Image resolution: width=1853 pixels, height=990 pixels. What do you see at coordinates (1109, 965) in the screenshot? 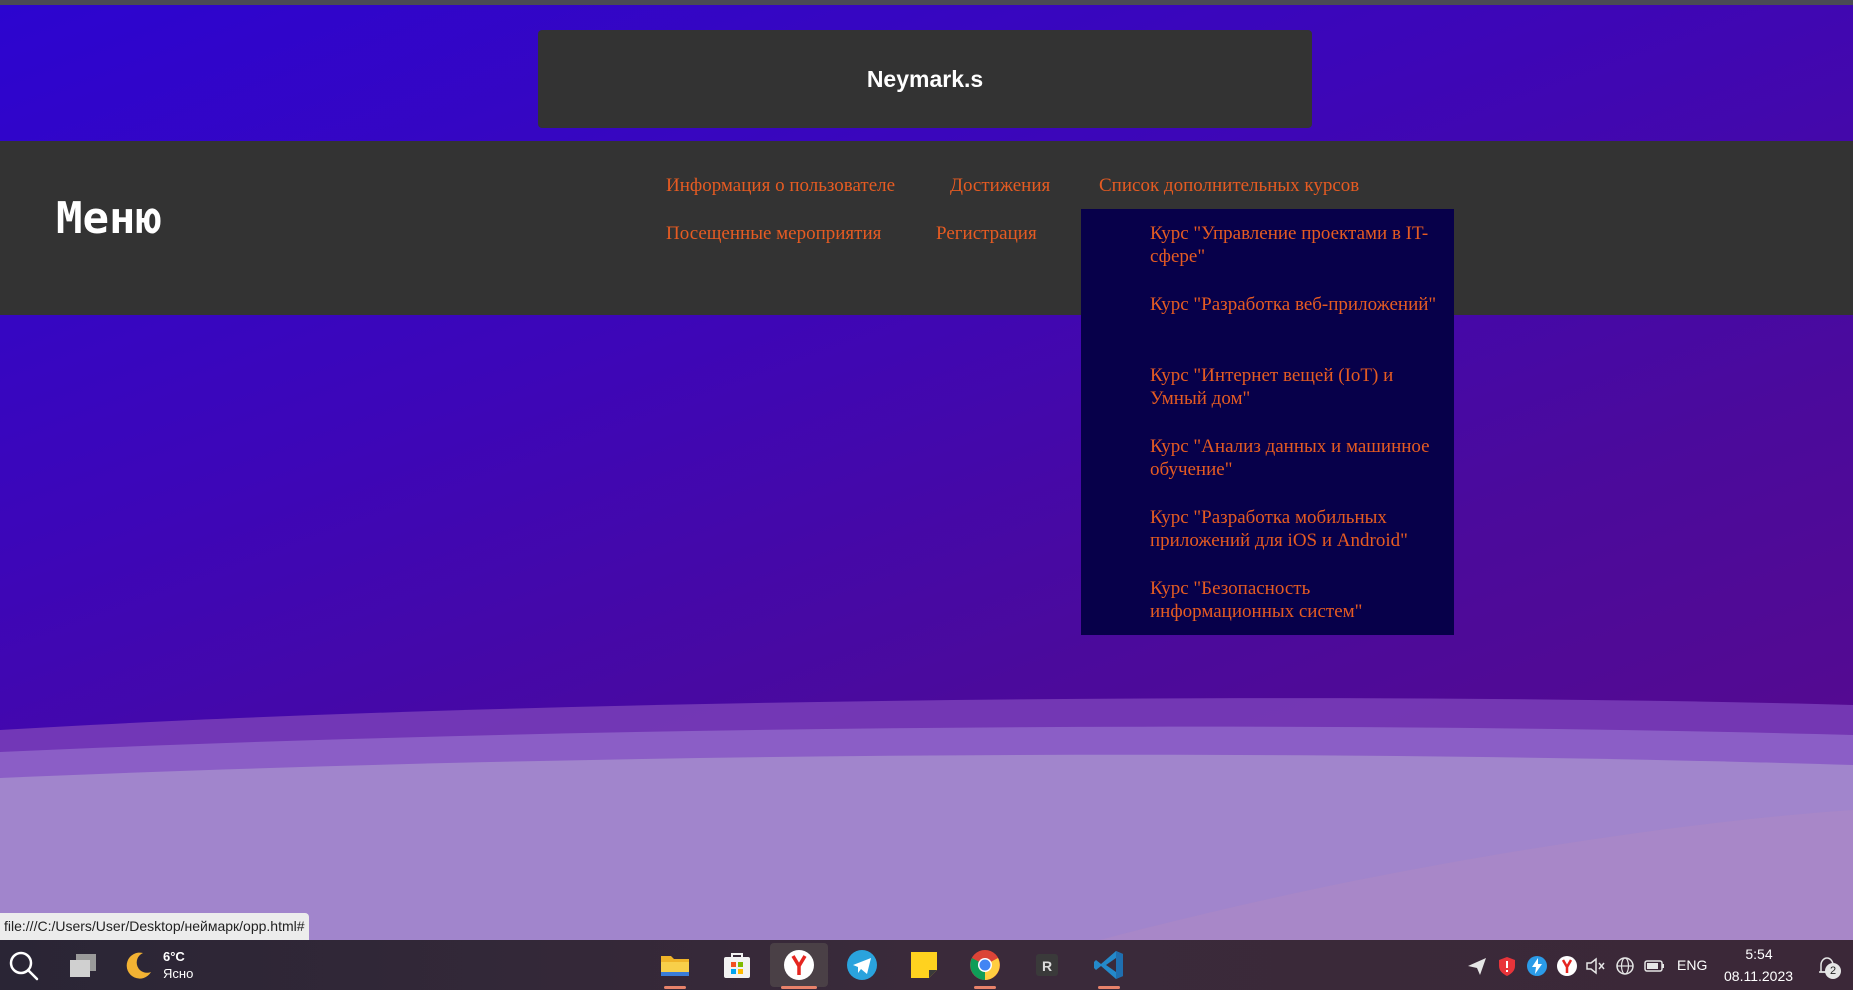
I see `vscode-icon` at bounding box center [1109, 965].